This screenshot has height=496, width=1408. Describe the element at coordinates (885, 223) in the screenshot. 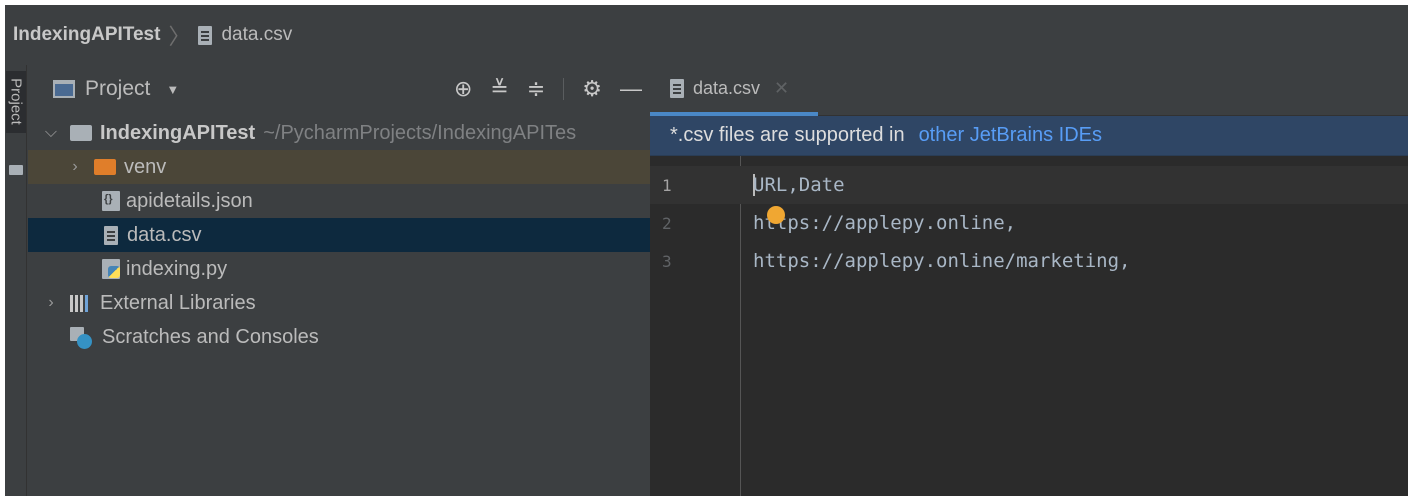

I see `code-line-text: https://applepy.online,` at that location.